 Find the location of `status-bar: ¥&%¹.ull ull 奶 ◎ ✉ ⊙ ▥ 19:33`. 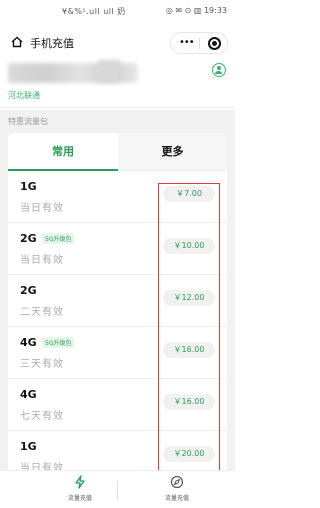

status-bar: ¥&%¹.ull ull 奶 ◎ ✉ ⊙ ▥ 19:33 is located at coordinates (117, 12).